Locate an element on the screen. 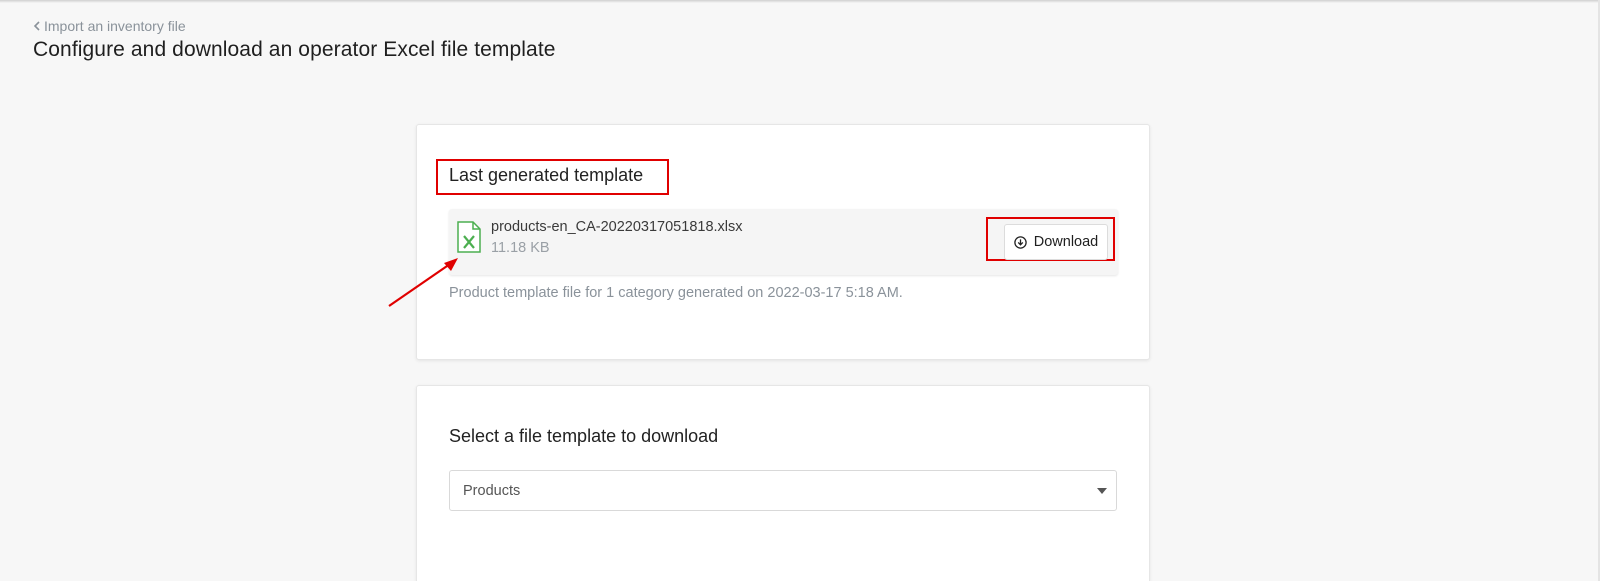 The image size is (1600, 581). back-link: Import an inventory file is located at coordinates (294, 26).